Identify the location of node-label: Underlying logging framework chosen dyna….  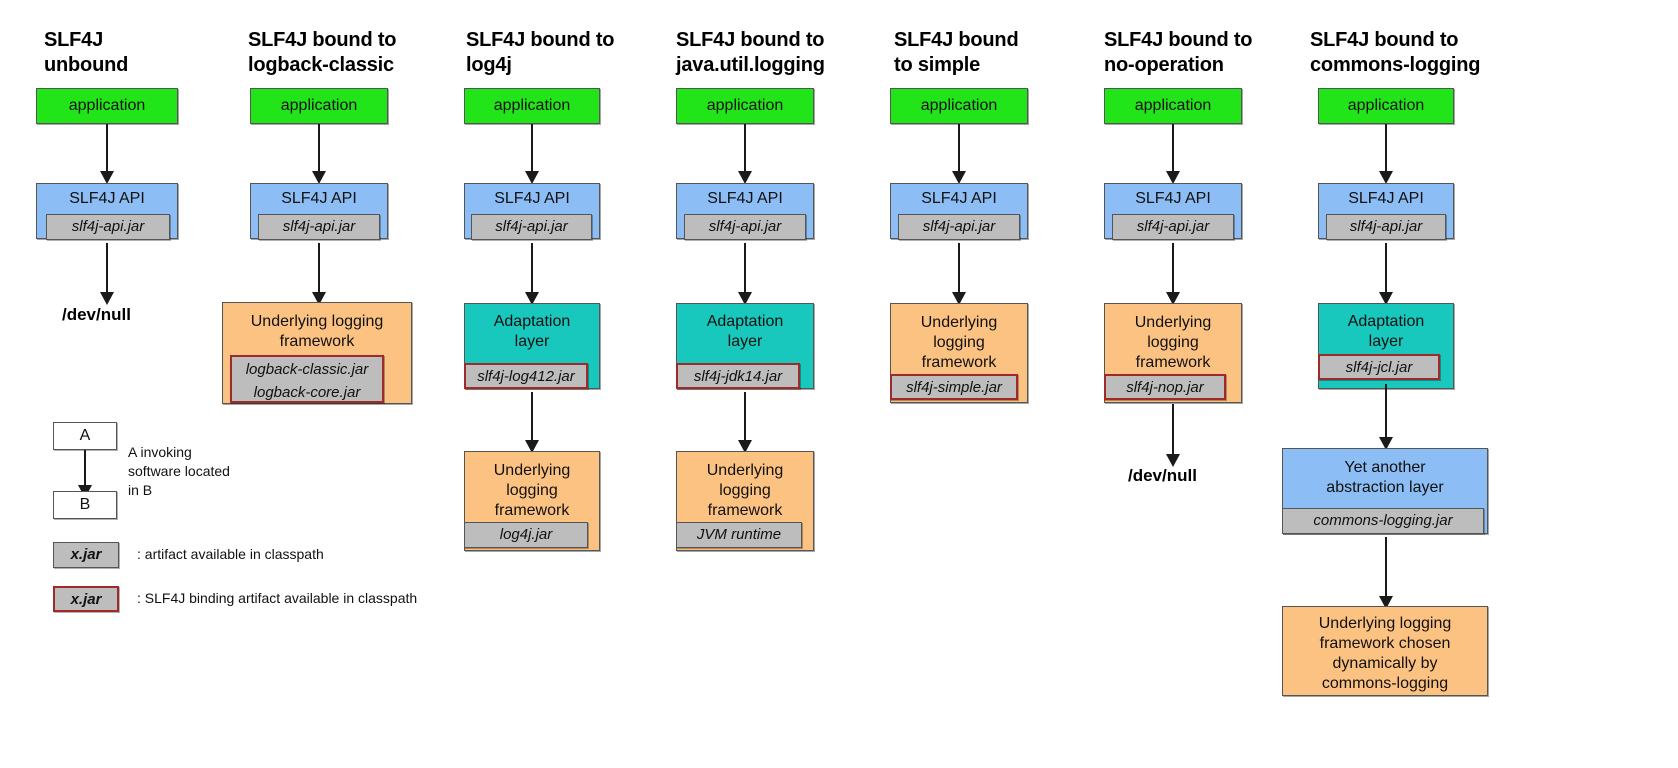
(1385, 653).